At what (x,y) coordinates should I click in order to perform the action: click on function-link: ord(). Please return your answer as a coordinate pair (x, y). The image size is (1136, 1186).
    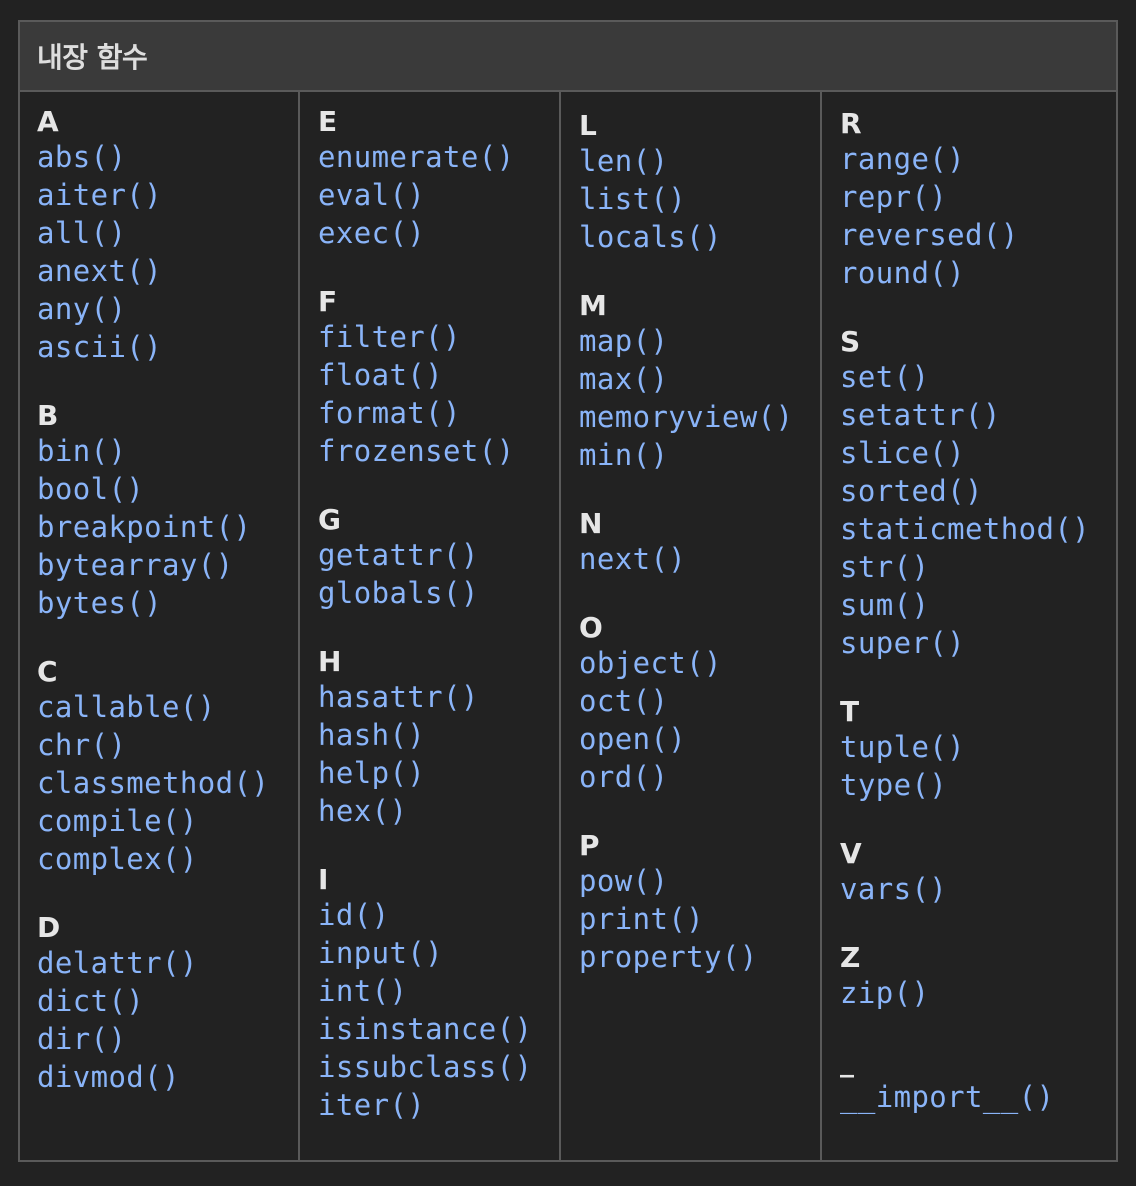
    Looking at the image, I should click on (699, 777).